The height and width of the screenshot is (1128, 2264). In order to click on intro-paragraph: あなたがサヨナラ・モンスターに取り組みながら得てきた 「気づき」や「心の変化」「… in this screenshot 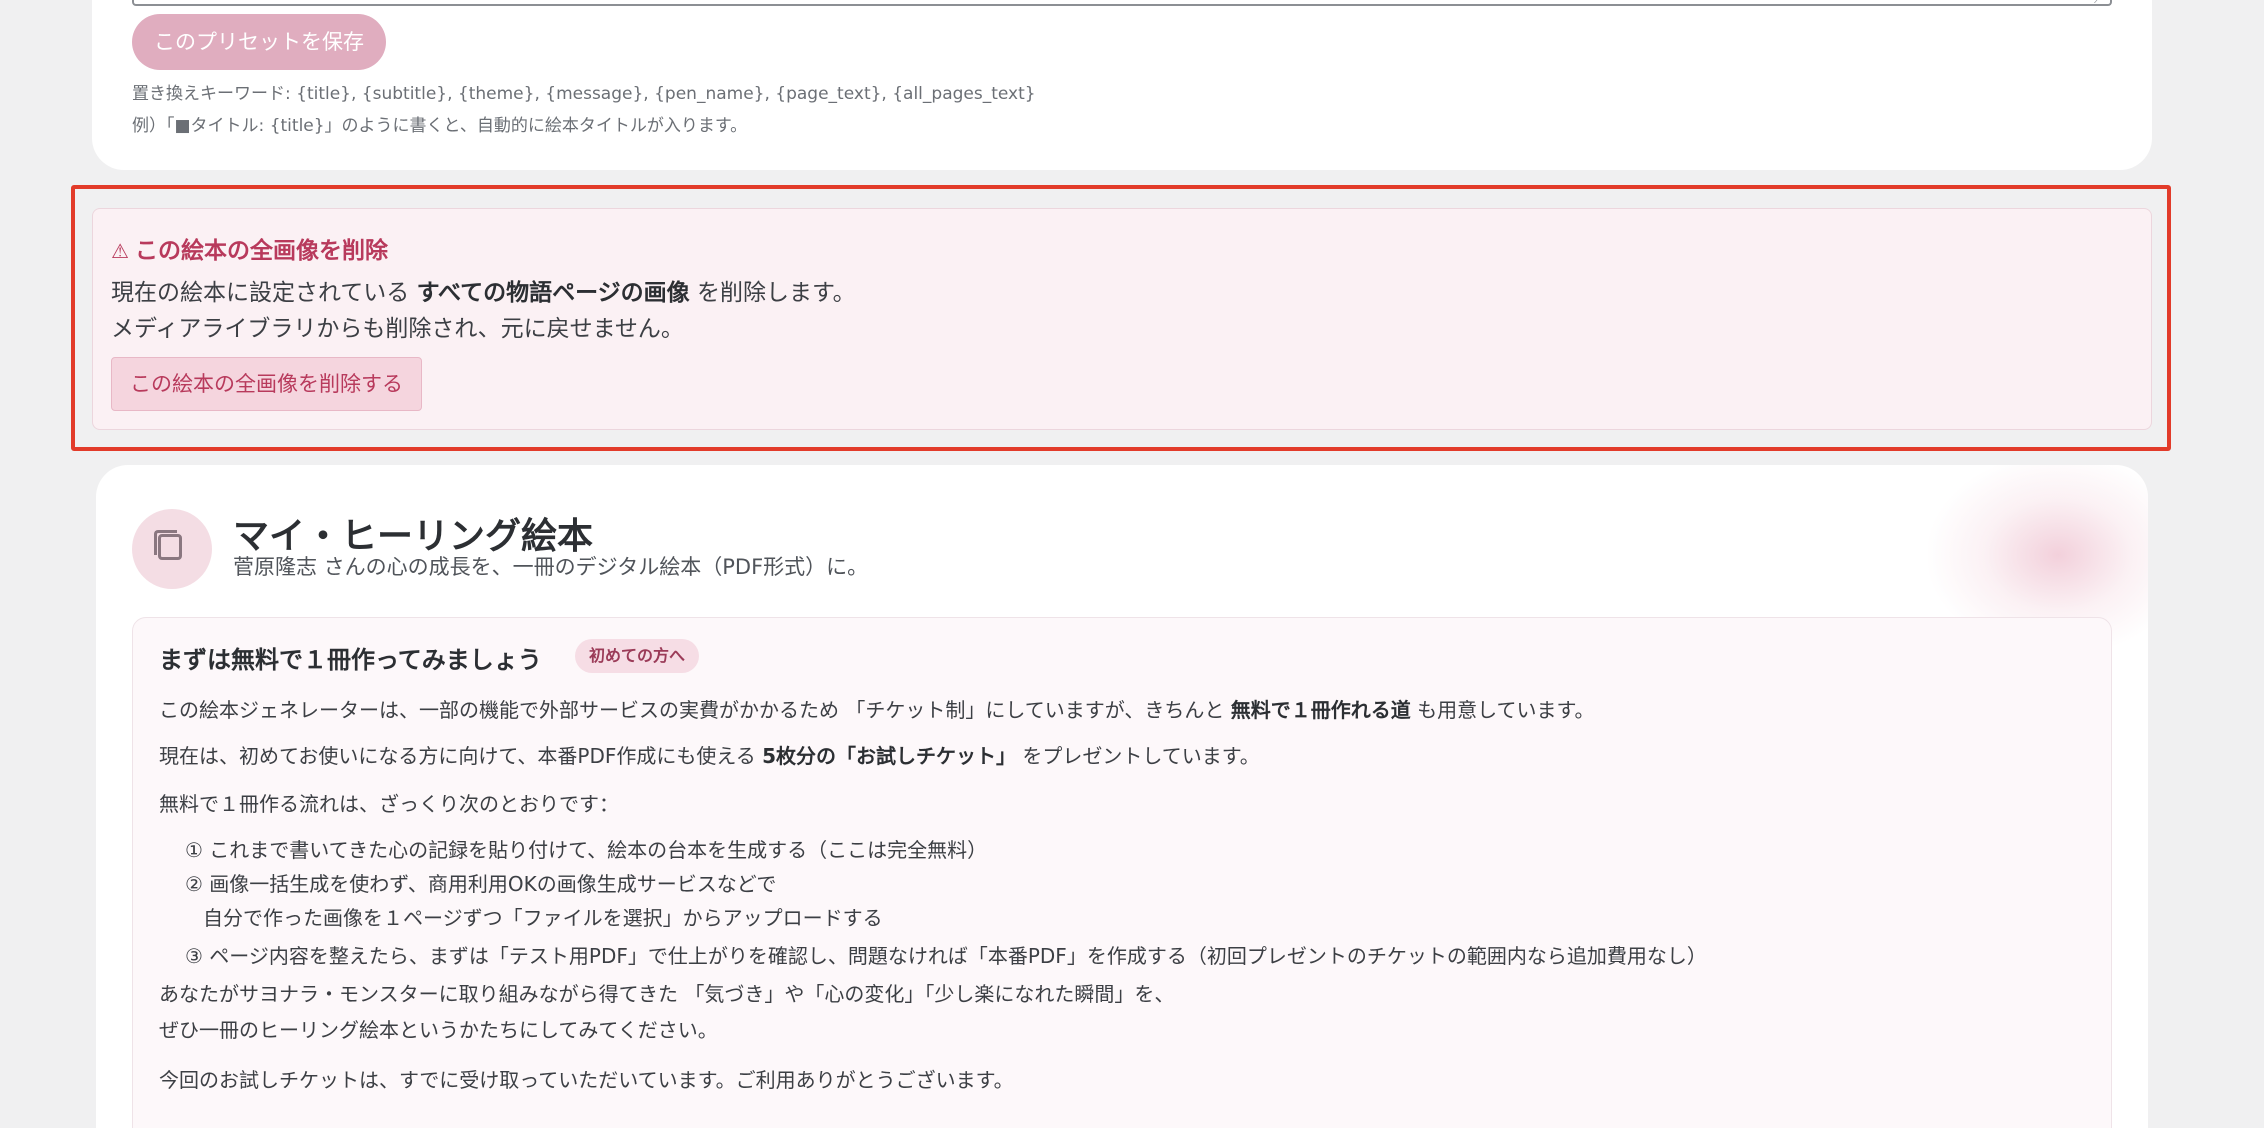, I will do `click(667, 994)`.